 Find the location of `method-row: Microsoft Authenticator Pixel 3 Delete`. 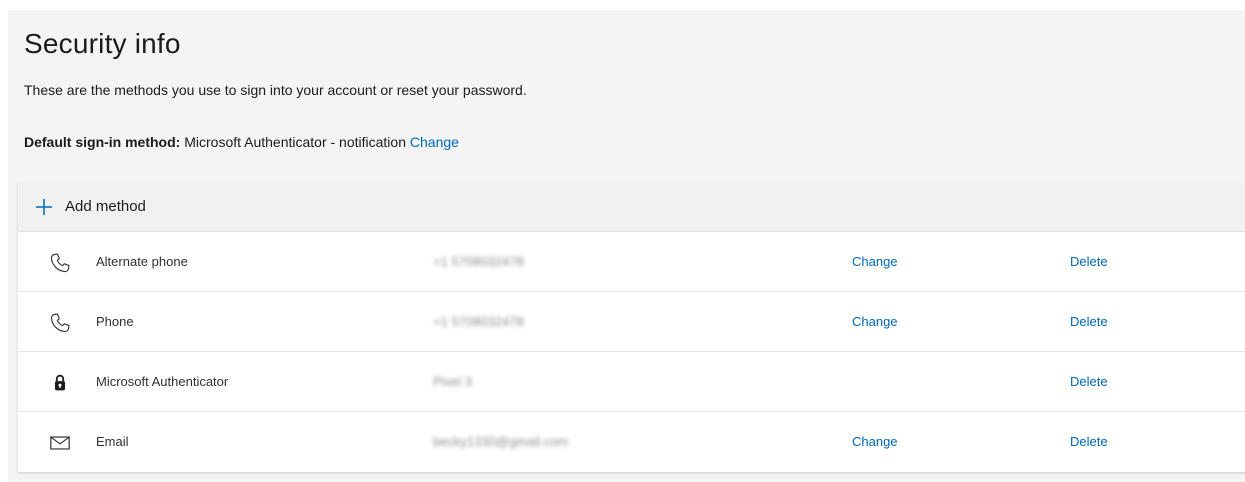

method-row: Microsoft Authenticator Pixel 3 Delete is located at coordinates (631, 382).